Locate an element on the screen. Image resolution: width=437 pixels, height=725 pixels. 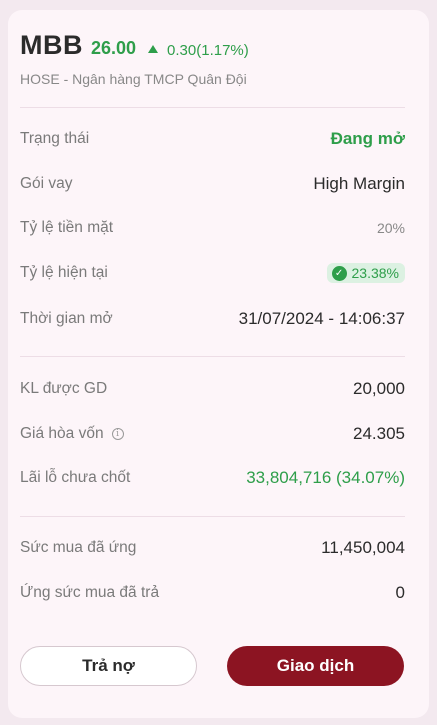
open-time-label: Thời gian mở is located at coordinates (66, 318).